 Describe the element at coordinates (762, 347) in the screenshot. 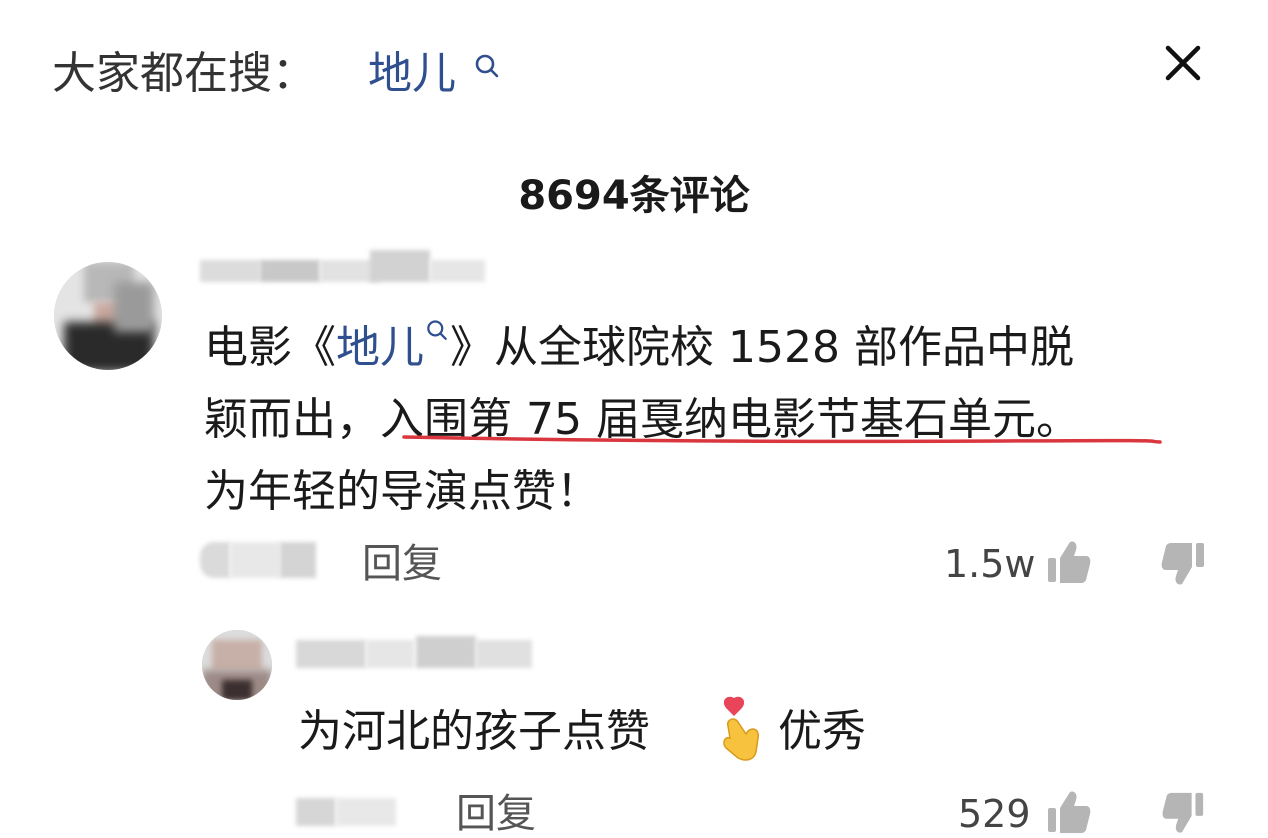

I see `comment-text-segment: 》从全球院校 1528 部作品中脱` at that location.